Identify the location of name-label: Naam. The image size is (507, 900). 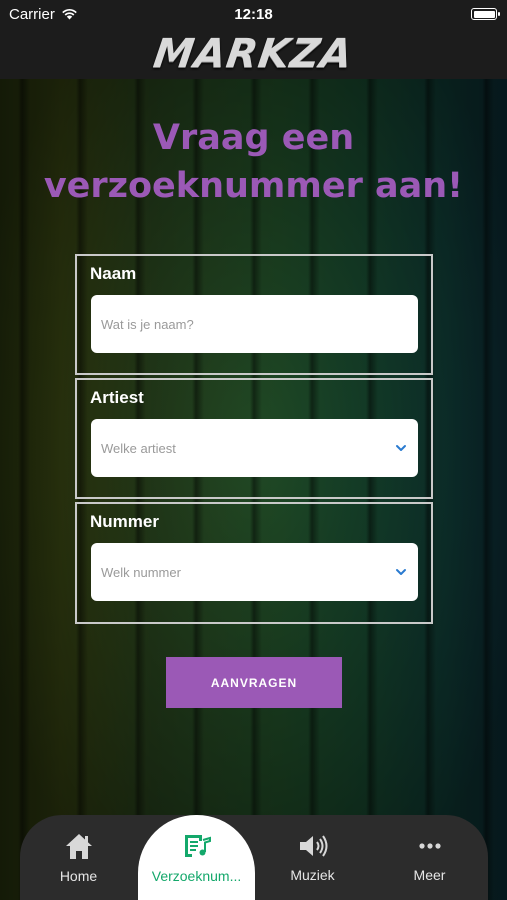
(113, 273).